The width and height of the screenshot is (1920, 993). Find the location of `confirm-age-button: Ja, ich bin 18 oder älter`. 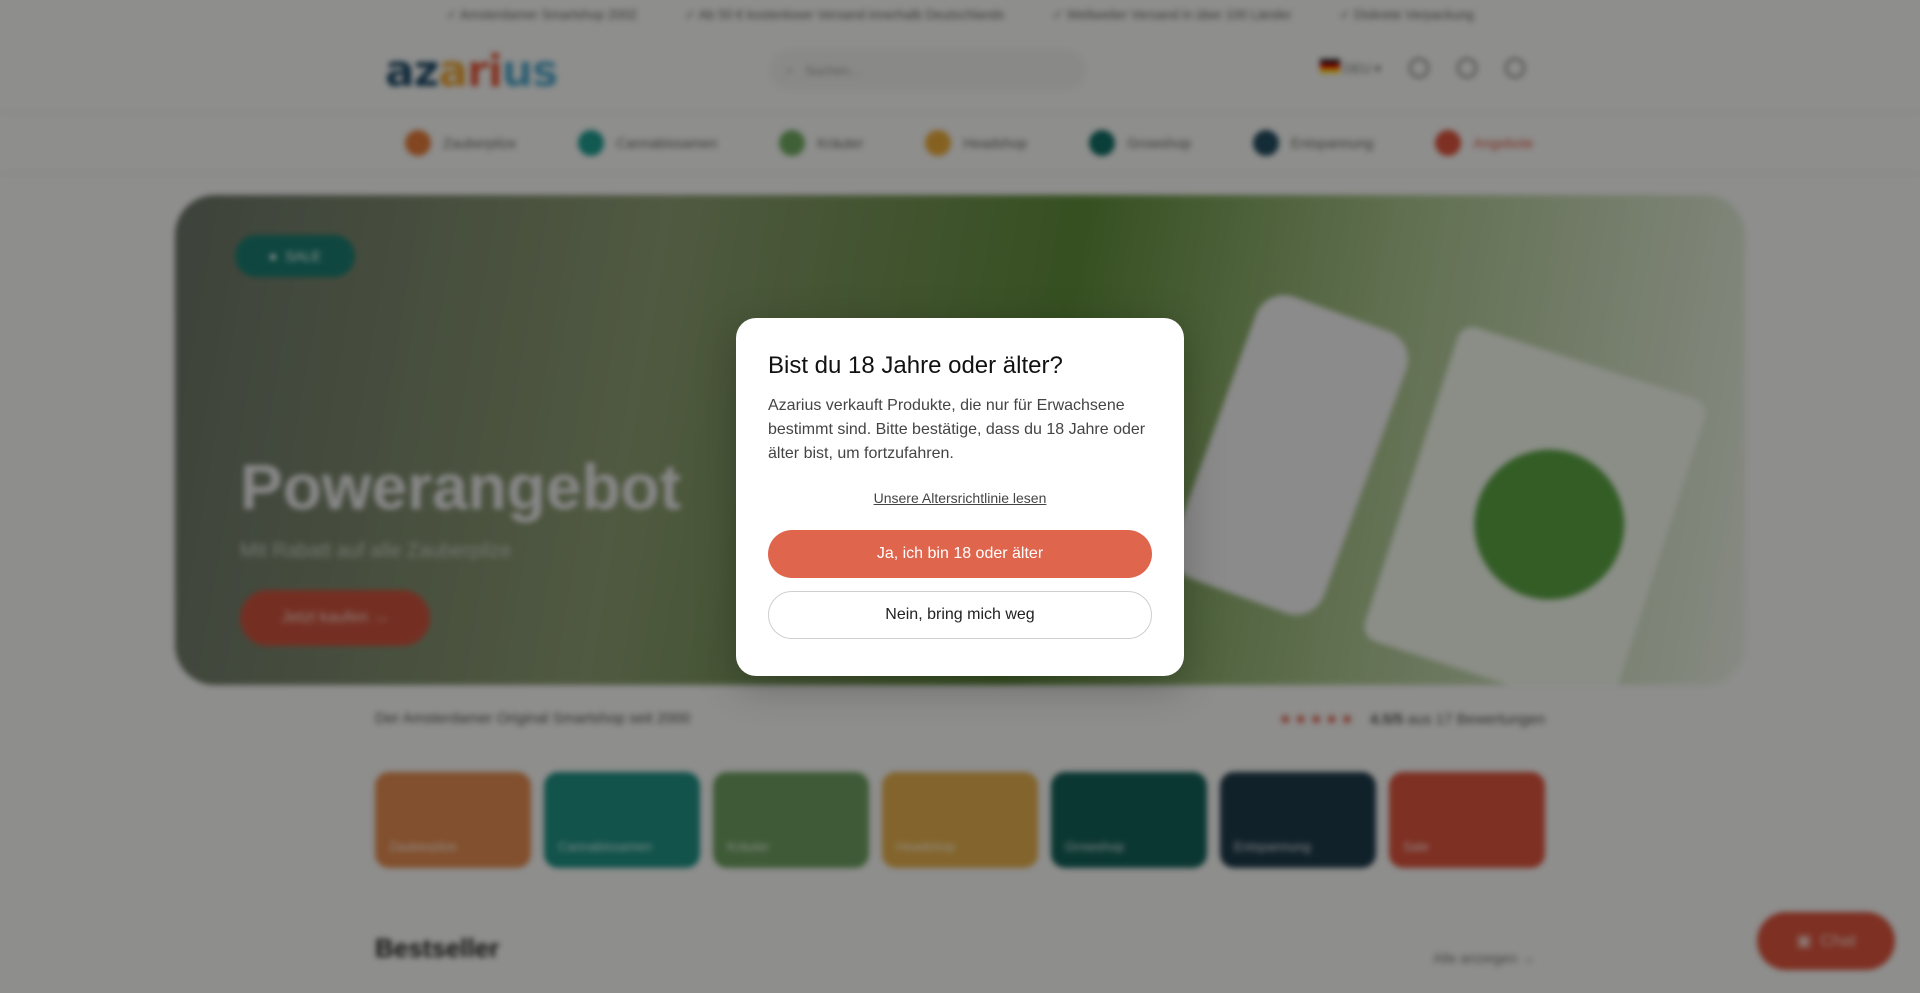

confirm-age-button: Ja, ich bin 18 oder älter is located at coordinates (960, 554).